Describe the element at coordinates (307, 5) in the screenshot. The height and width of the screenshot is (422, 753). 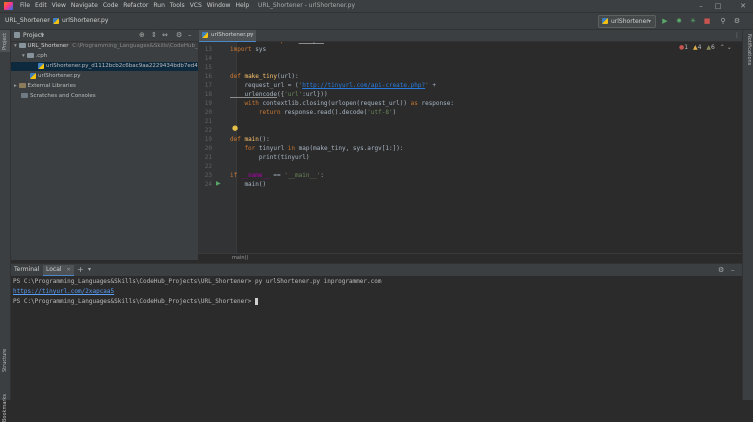
I see `window-title: URL_Shortener - urlShortener.py` at that location.